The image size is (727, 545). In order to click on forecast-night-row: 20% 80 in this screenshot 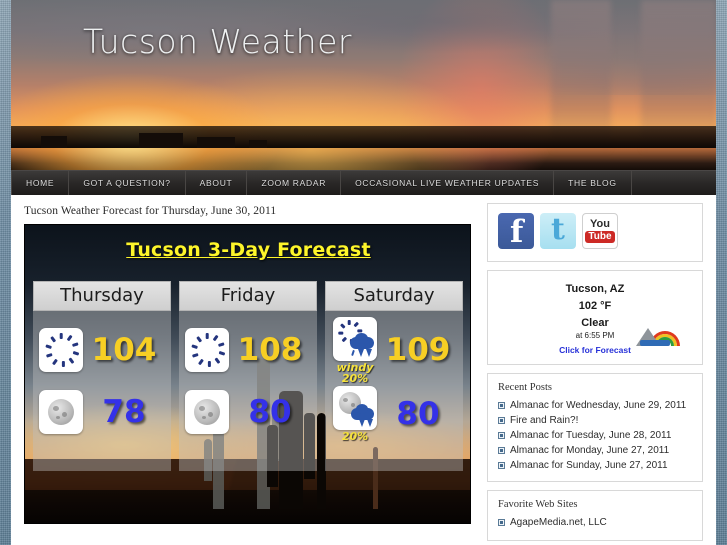, I will do `click(394, 414)`.